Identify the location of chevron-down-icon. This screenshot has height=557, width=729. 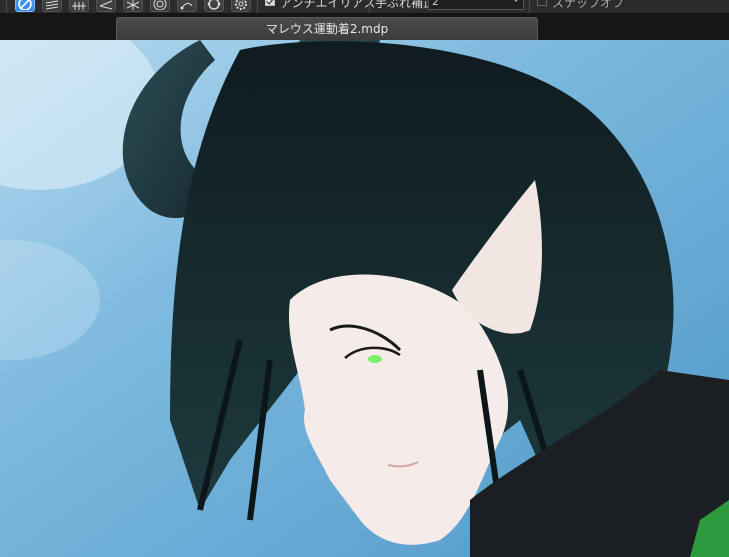
(516, 1).